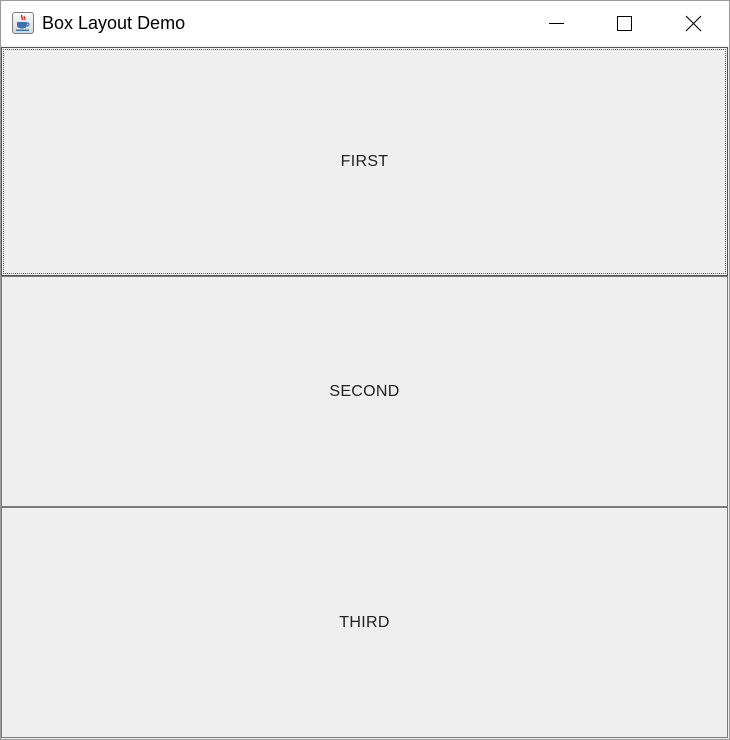 Image resolution: width=730 pixels, height=740 pixels. I want to click on close-button, so click(693, 23).